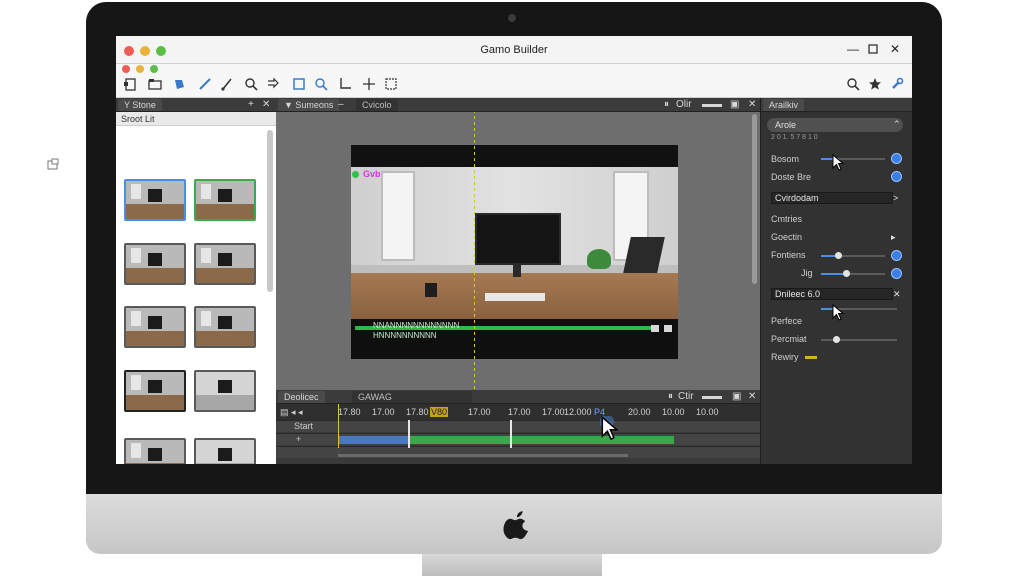 The width and height of the screenshot is (1024, 576). Describe the element at coordinates (785, 357) in the screenshot. I see `label-reality: Rewiry` at that location.